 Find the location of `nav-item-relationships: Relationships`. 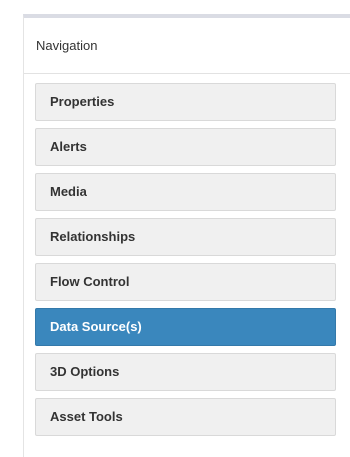

nav-item-relationships: Relationships is located at coordinates (185, 237).